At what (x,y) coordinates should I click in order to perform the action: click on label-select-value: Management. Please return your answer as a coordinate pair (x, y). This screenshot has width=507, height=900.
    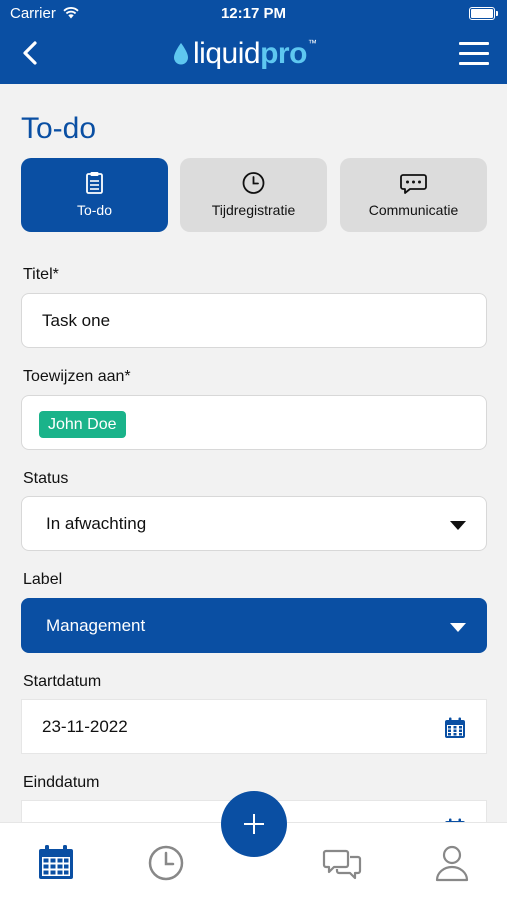
    Looking at the image, I should click on (96, 625).